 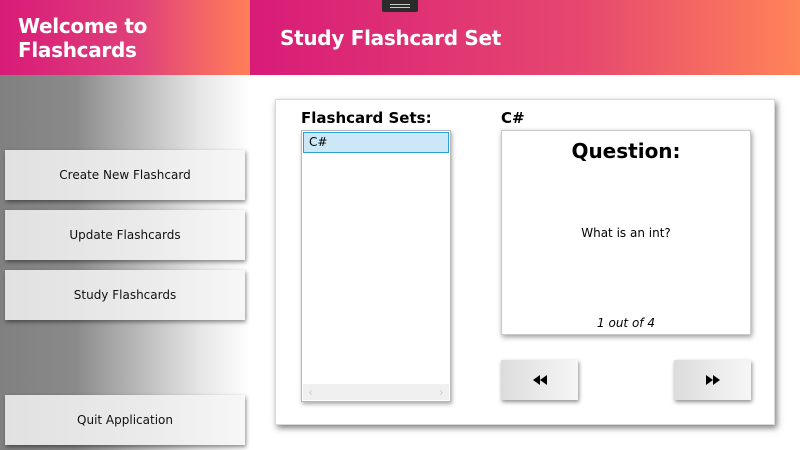 I want to click on list-item: C#, so click(x=376, y=142).